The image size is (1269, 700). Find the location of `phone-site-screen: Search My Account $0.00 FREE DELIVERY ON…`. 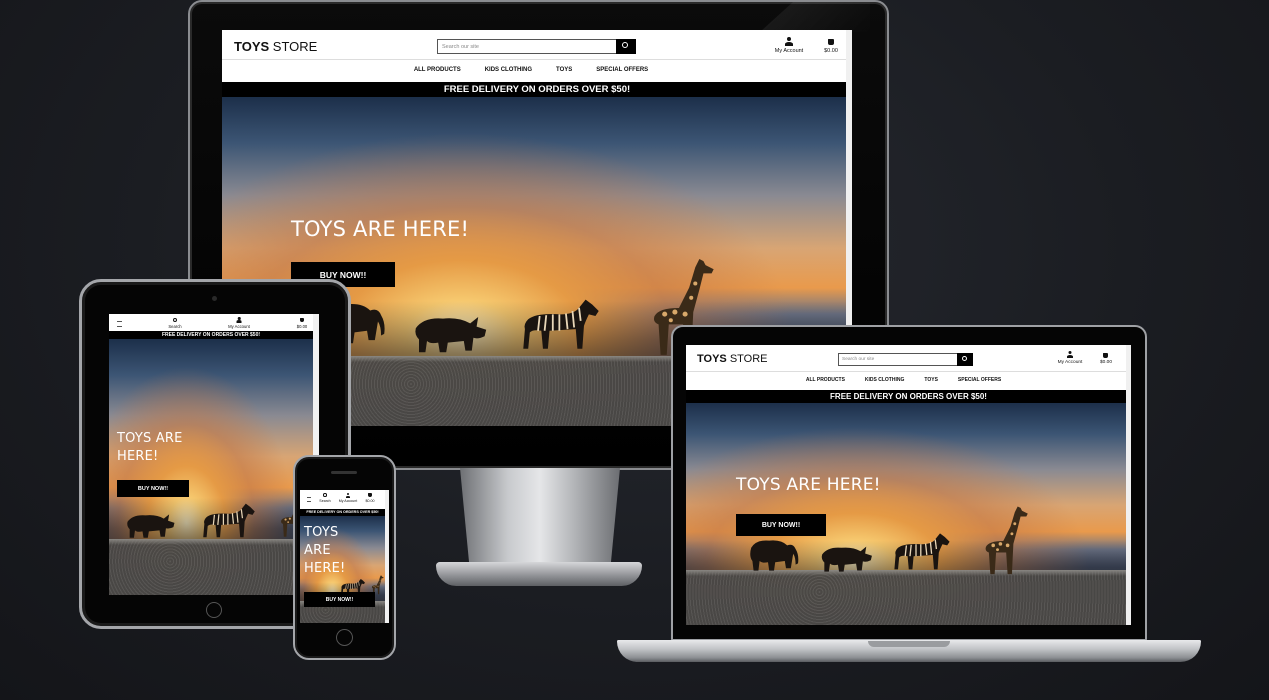

phone-site-screen: Search My Account $0.00 FREE DELIVERY ON… is located at coordinates (344, 556).